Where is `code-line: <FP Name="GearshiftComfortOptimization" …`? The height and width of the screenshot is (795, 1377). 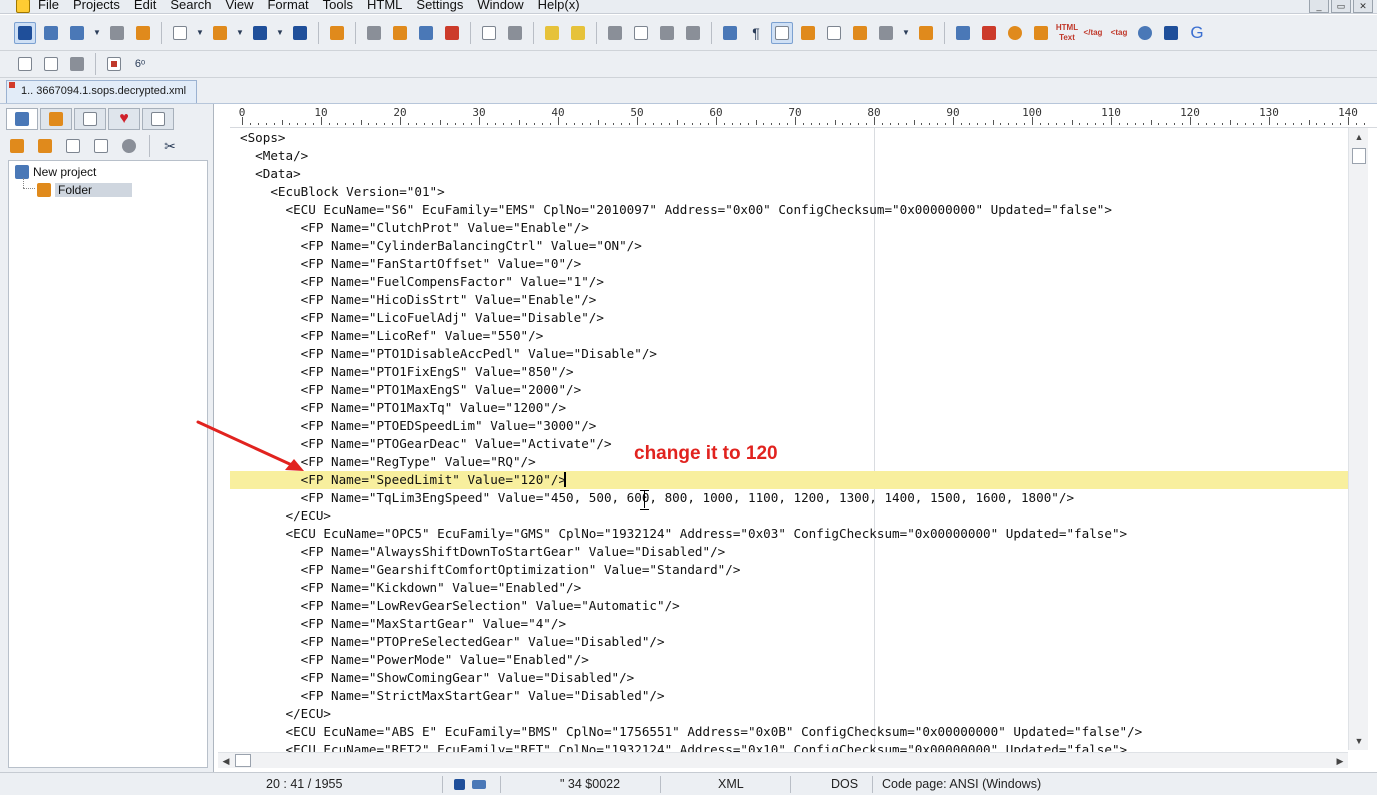 code-line: <FP Name="GearshiftComfortOptimization" … is located at coordinates (790, 570).